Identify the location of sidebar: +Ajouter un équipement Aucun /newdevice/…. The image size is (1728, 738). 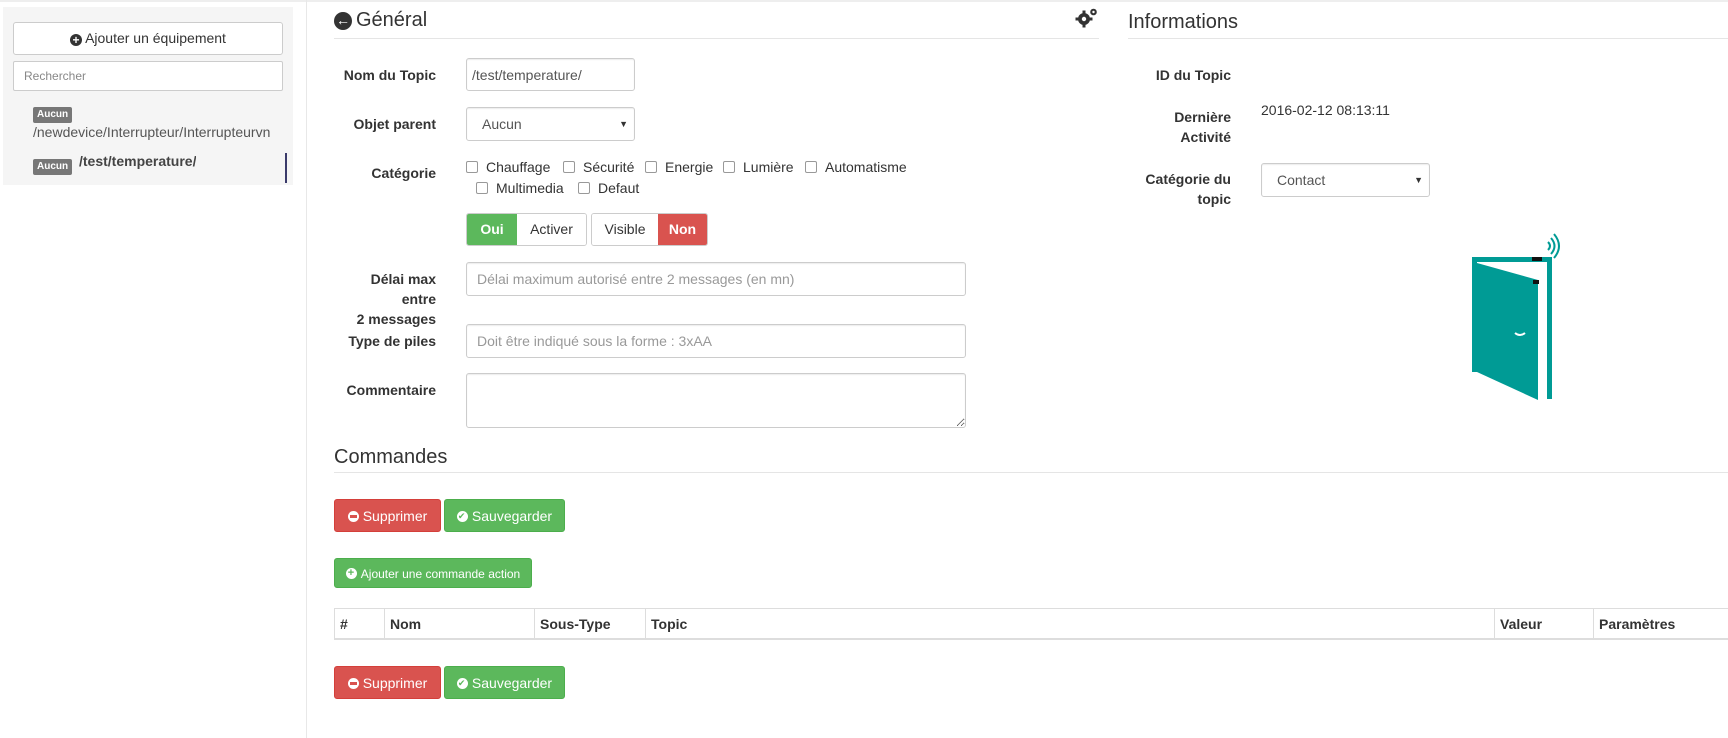
(148, 96).